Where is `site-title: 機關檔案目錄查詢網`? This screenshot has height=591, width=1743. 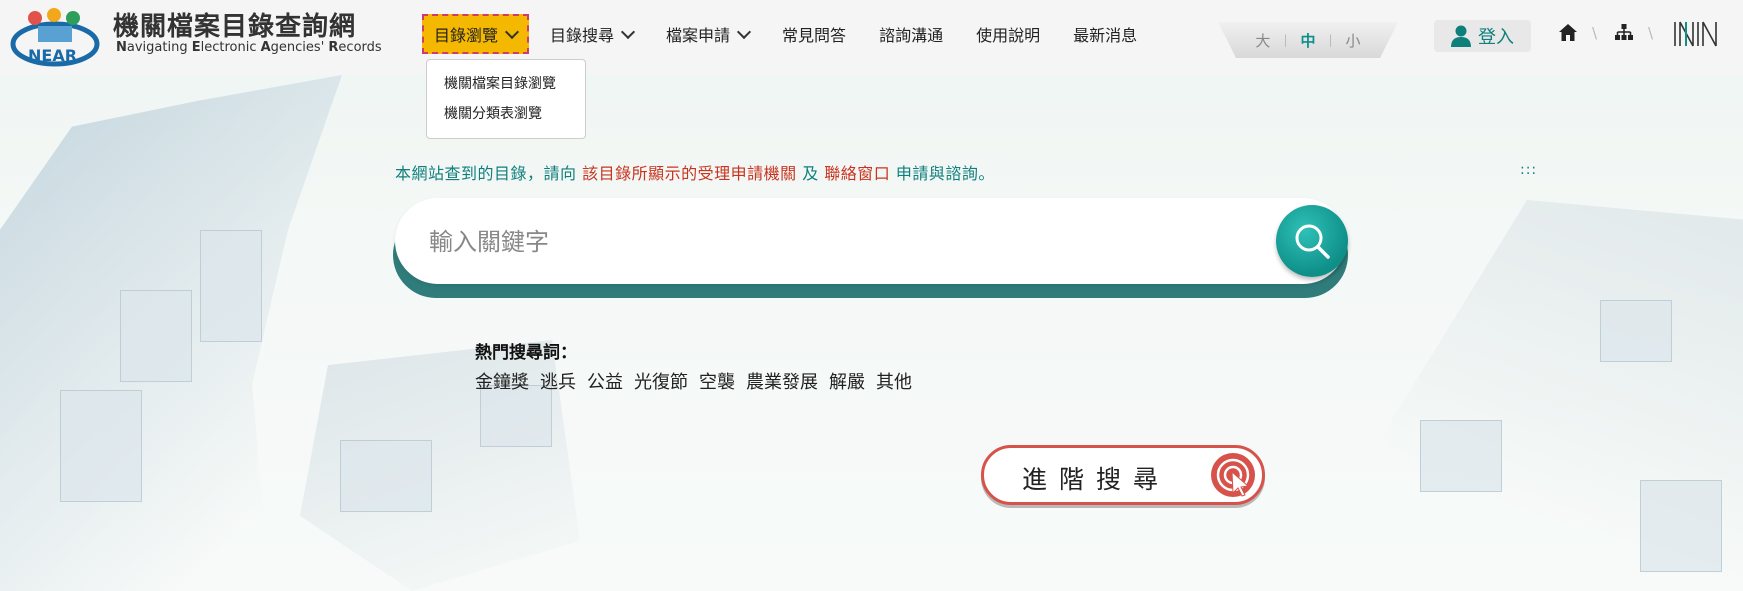 site-title: 機關檔案目錄查詢網 is located at coordinates (234, 24).